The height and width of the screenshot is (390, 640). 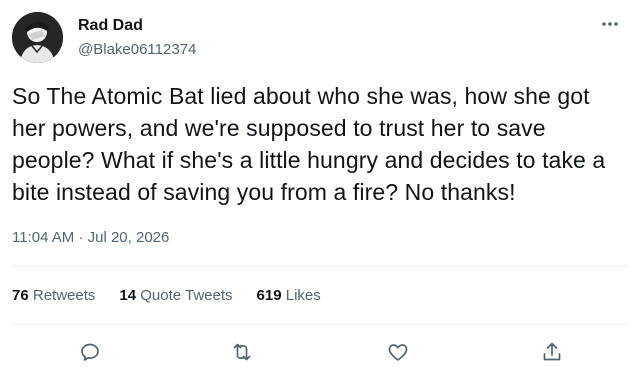 What do you see at coordinates (320, 352) in the screenshot?
I see `tweet-actions-bar` at bounding box center [320, 352].